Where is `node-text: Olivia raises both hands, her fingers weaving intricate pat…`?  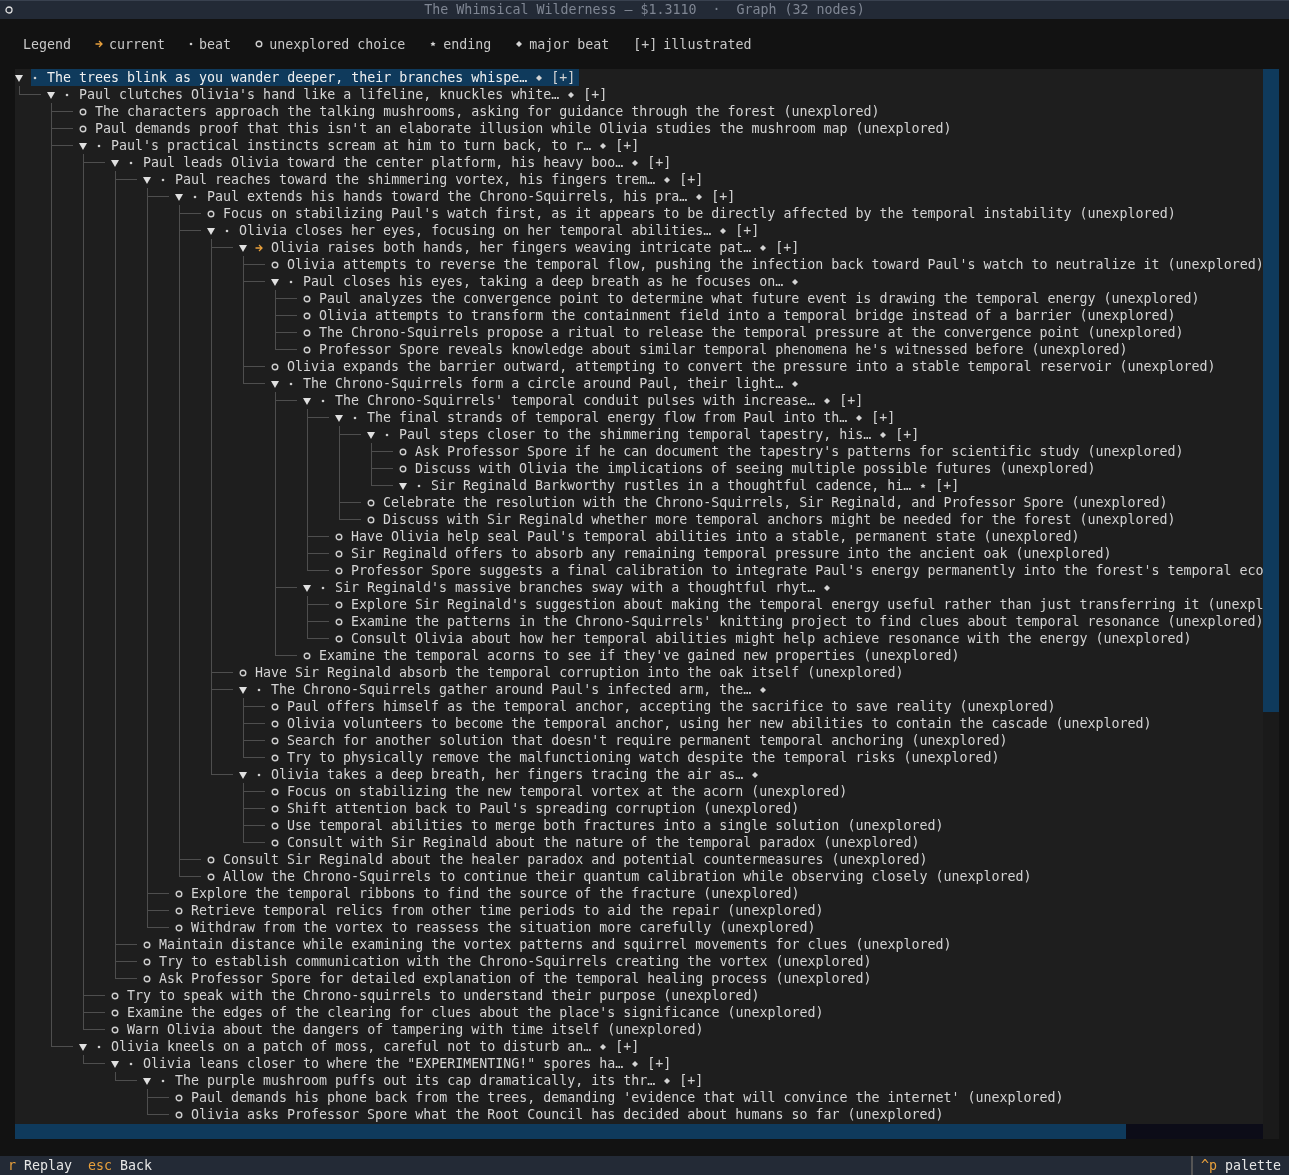 node-text: Olivia raises both hands, her fingers weaving intricate pat… is located at coordinates (511, 247).